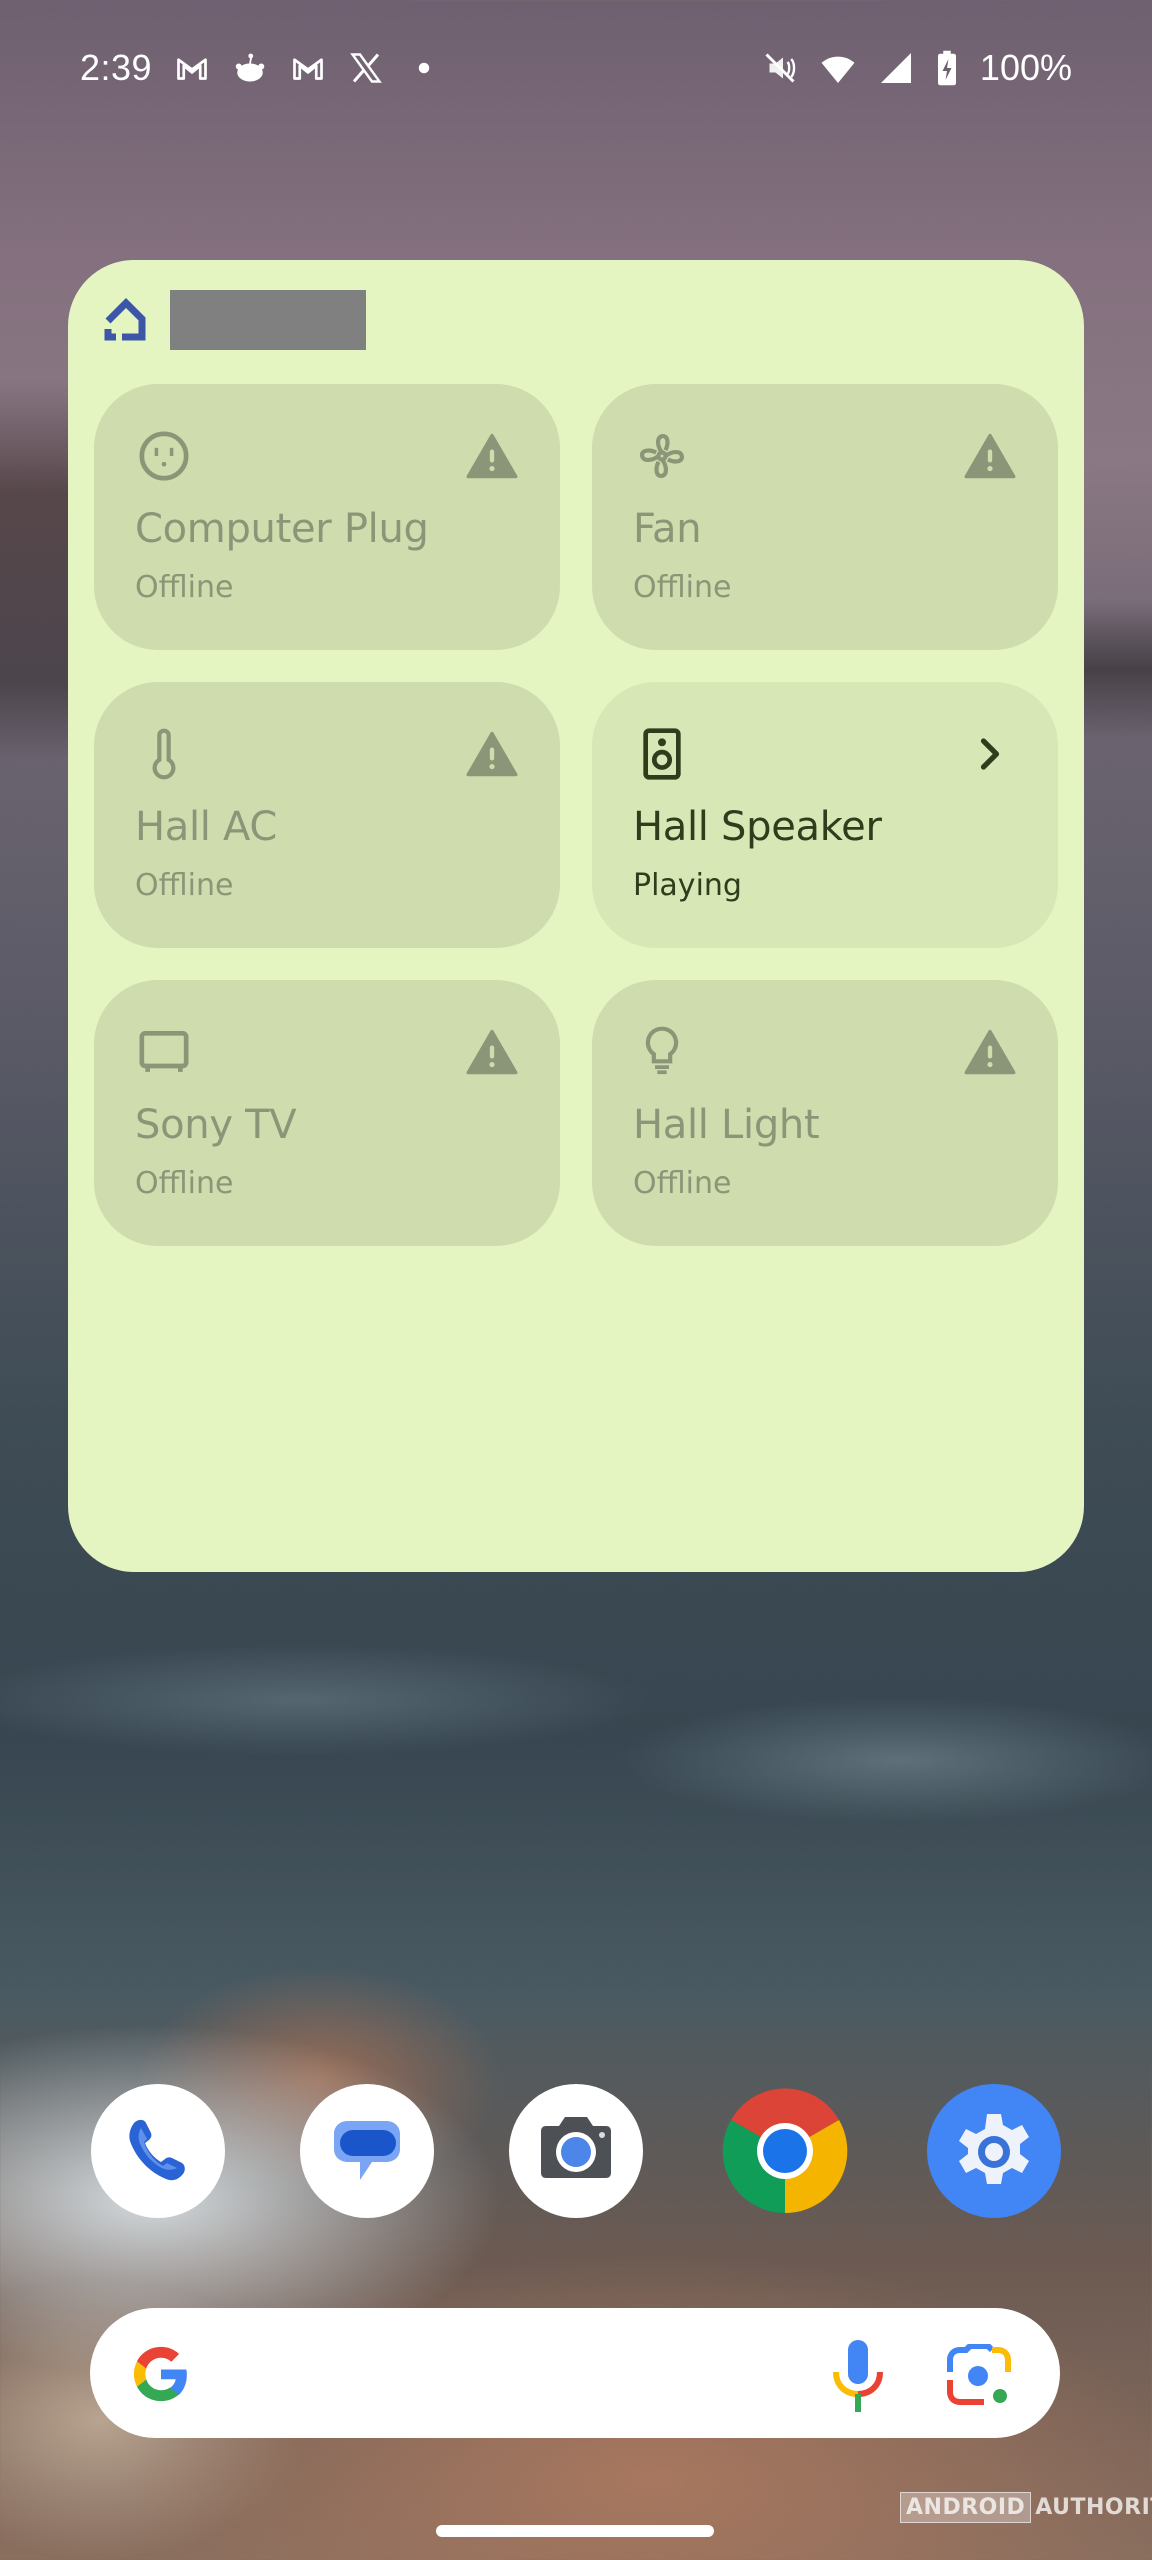 Image resolution: width=1152 pixels, height=2560 pixels. I want to click on dock-app-chrome, so click(785, 2151).